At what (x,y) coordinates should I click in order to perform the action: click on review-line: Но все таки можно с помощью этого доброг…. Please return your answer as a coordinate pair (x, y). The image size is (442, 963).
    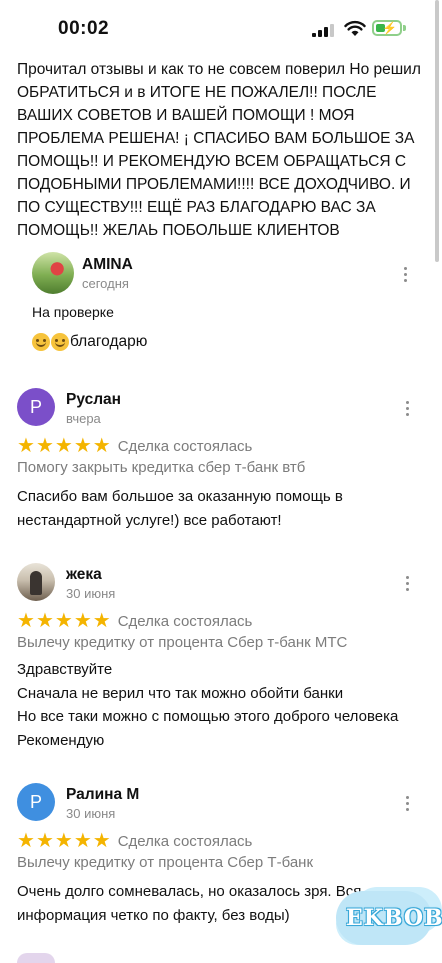
    Looking at the image, I should click on (208, 716).